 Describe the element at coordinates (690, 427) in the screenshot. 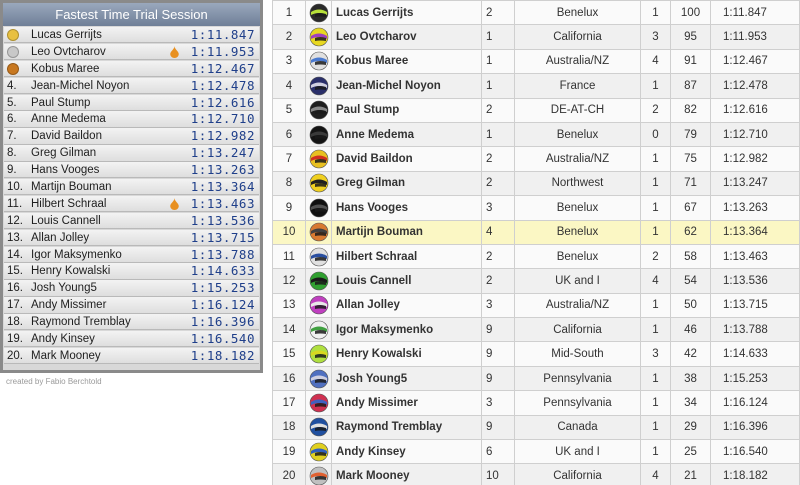

I see `points-cell: 29` at that location.